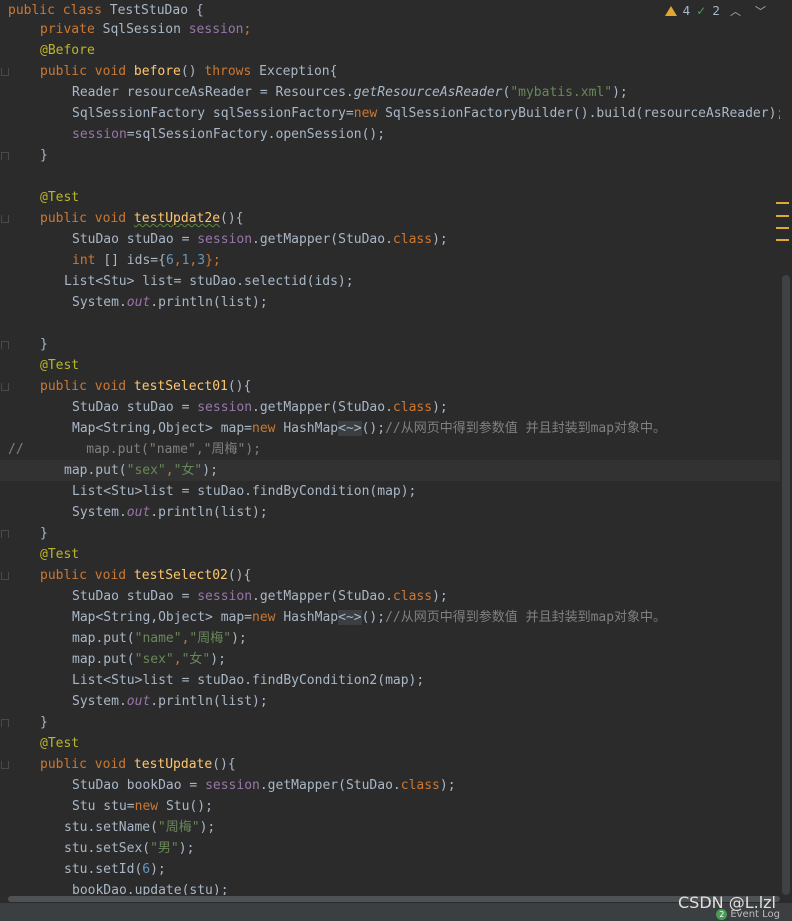 This screenshot has width=792, height=921. What do you see at coordinates (213, 92) in the screenshot?
I see `token-text: Reader resourceAsReader = Resources.` at bounding box center [213, 92].